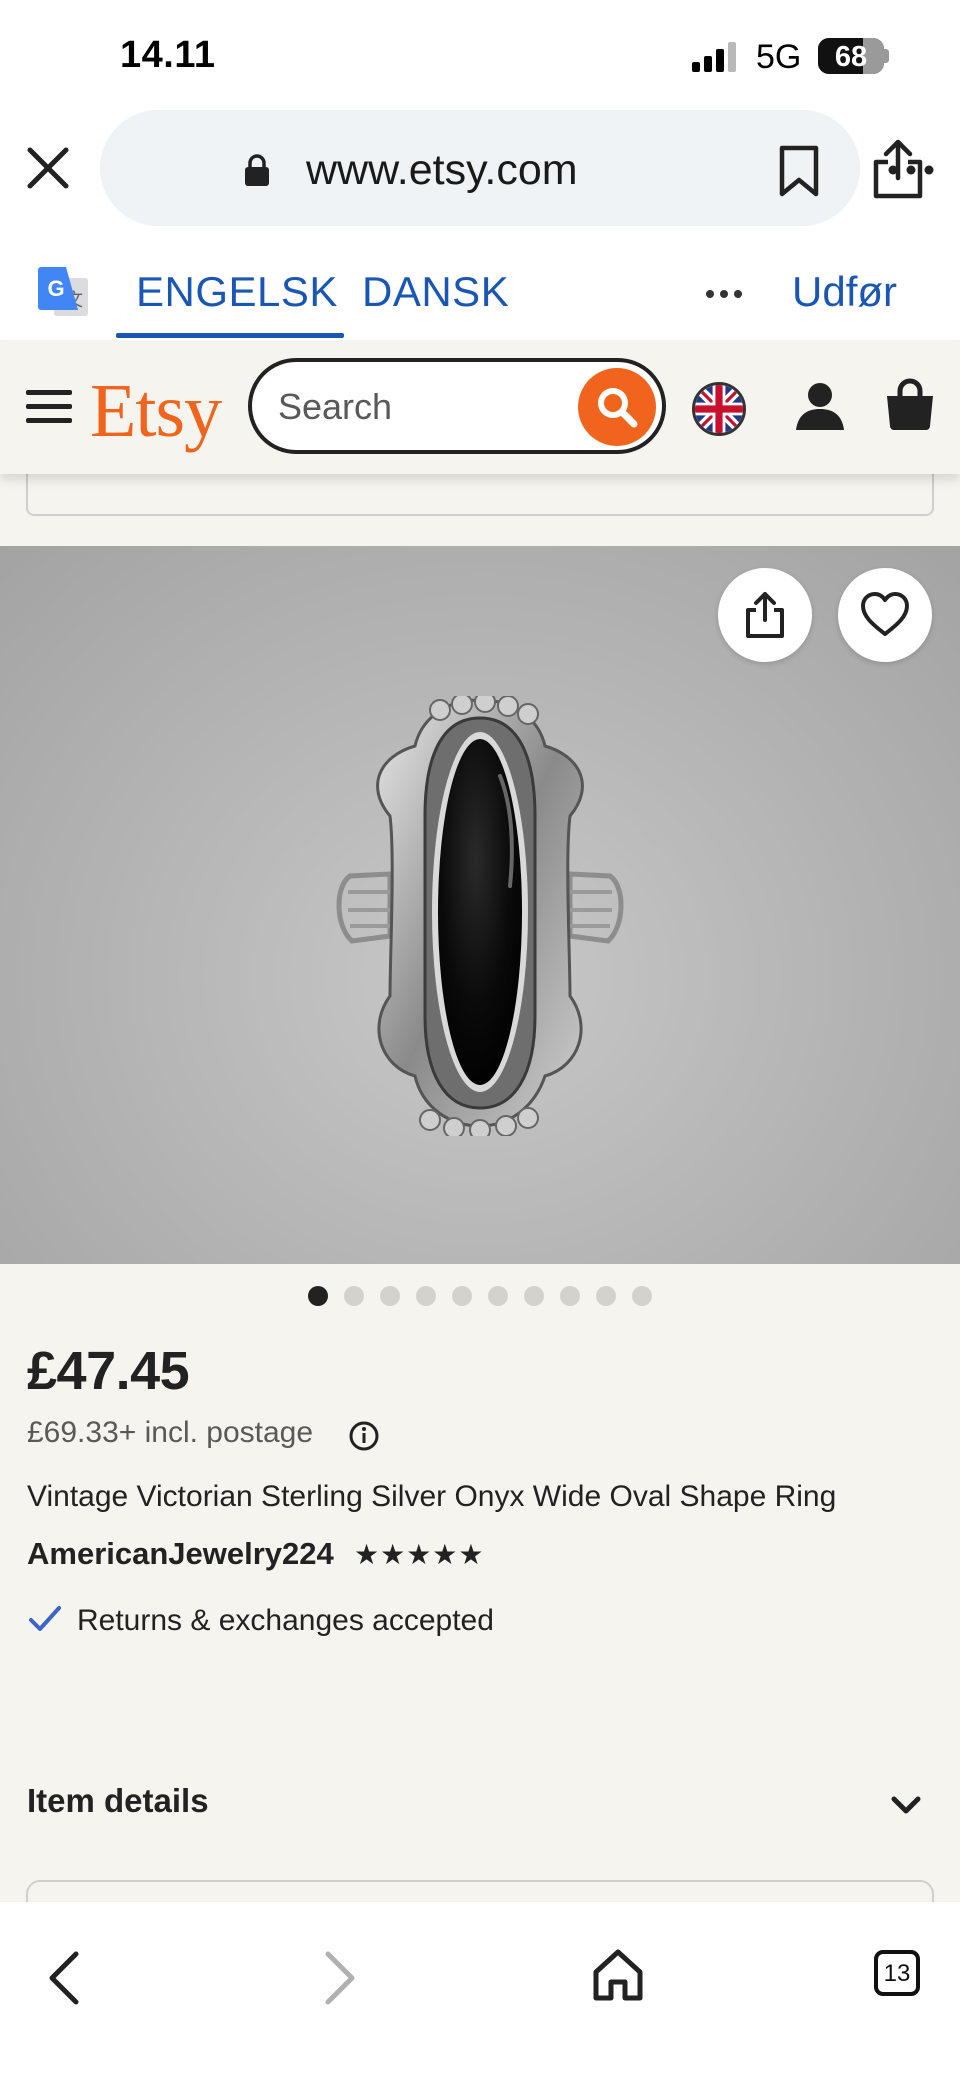 The height and width of the screenshot is (2077, 960). Describe the element at coordinates (844, 292) in the screenshot. I see `translate-run-button: Udfør` at that location.